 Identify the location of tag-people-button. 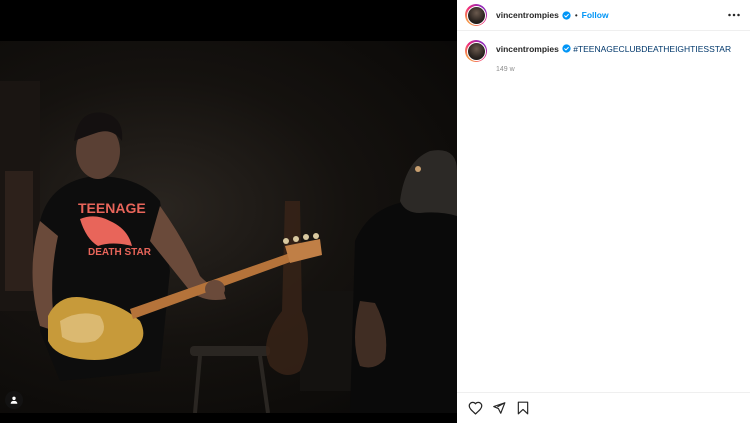
(14, 400).